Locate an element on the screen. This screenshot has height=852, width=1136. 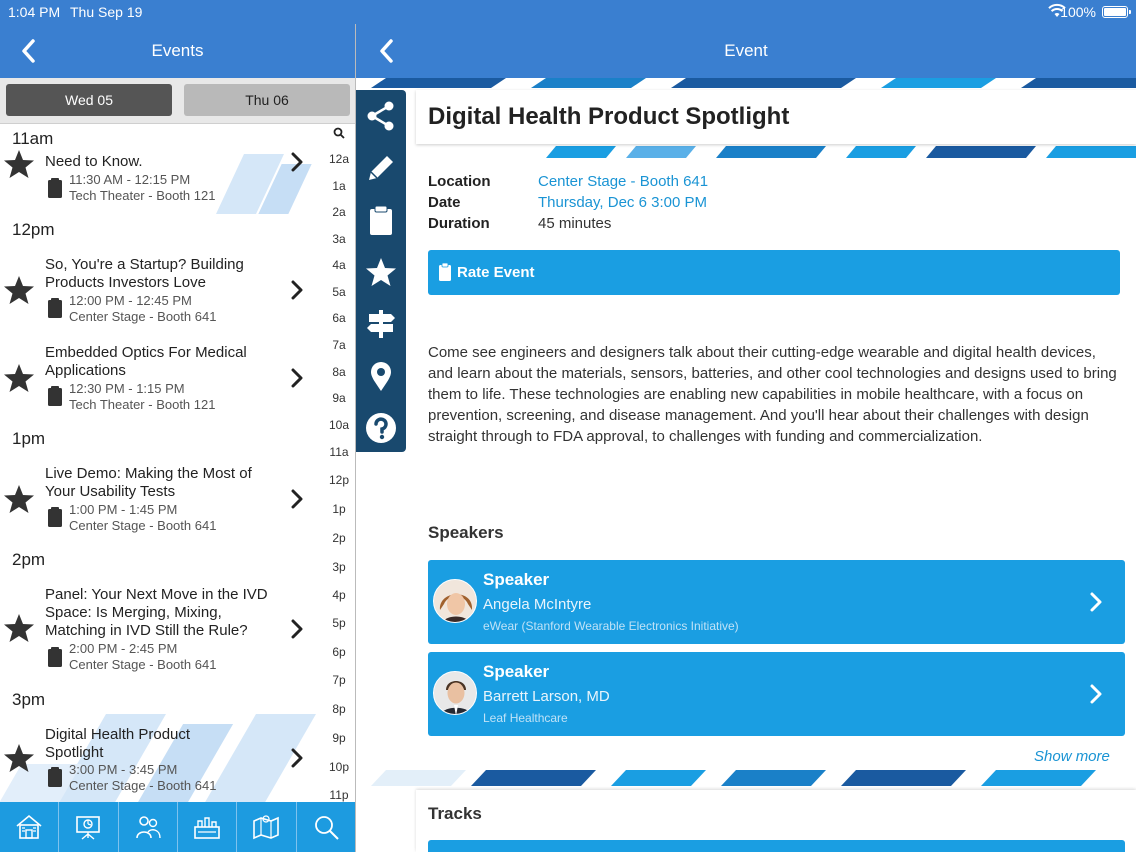
exhibitors-icon is located at coordinates (207, 828).